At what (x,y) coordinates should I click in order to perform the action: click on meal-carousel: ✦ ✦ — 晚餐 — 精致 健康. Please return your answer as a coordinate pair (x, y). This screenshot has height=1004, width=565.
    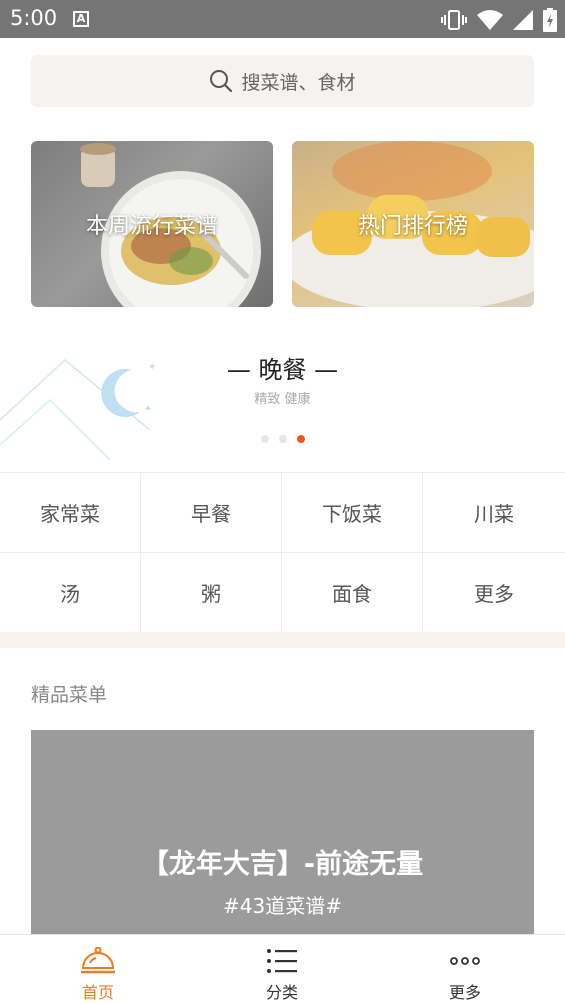
    Looking at the image, I should click on (282, 395).